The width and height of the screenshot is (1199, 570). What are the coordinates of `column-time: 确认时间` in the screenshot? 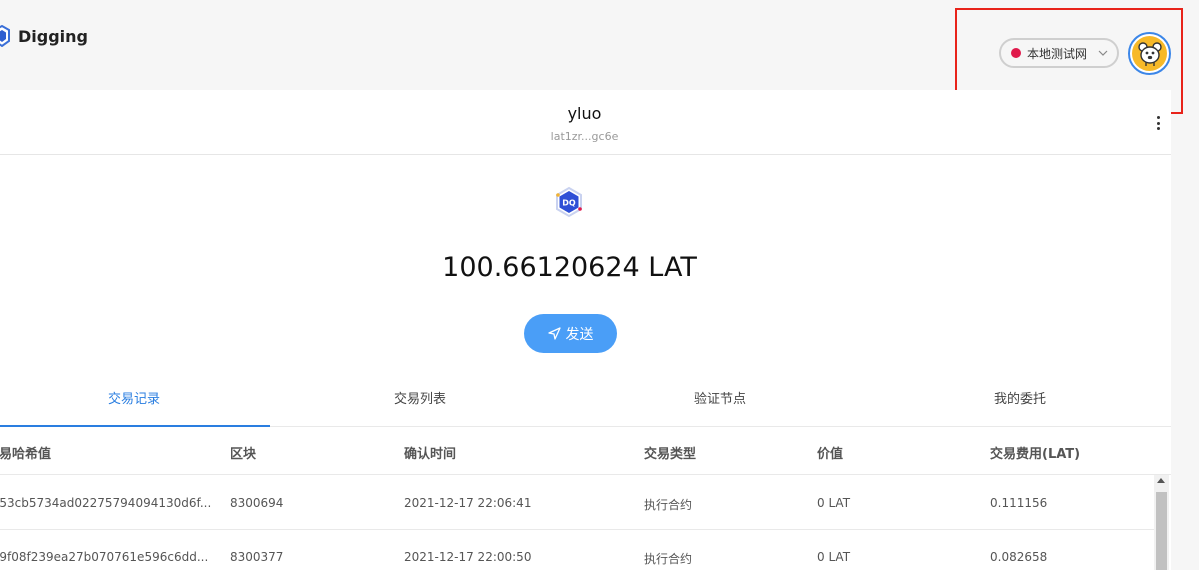 It's located at (430, 454).